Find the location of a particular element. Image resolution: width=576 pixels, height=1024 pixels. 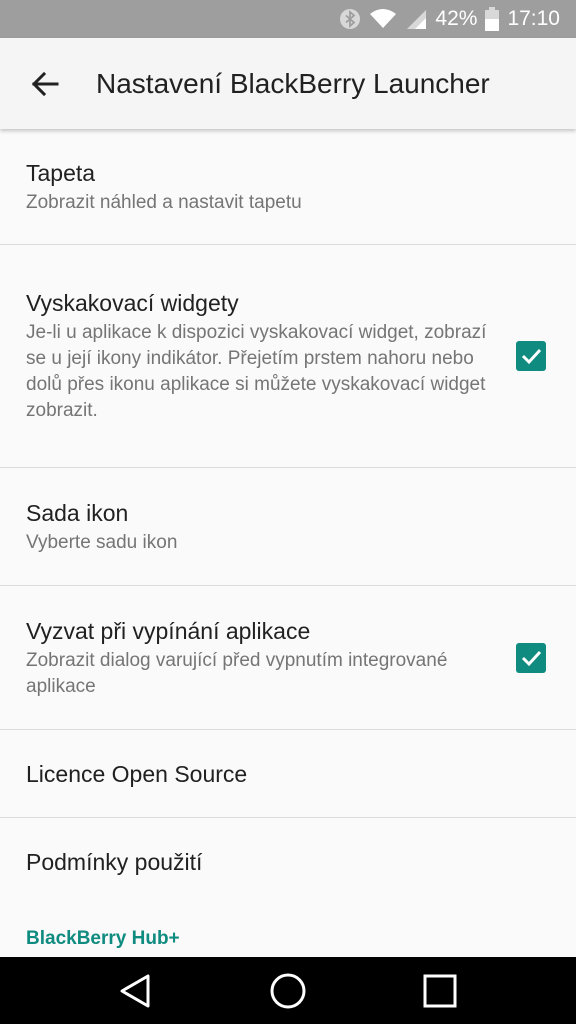

pref-open-source-licences: Licence Open Source is located at coordinates (288, 774).